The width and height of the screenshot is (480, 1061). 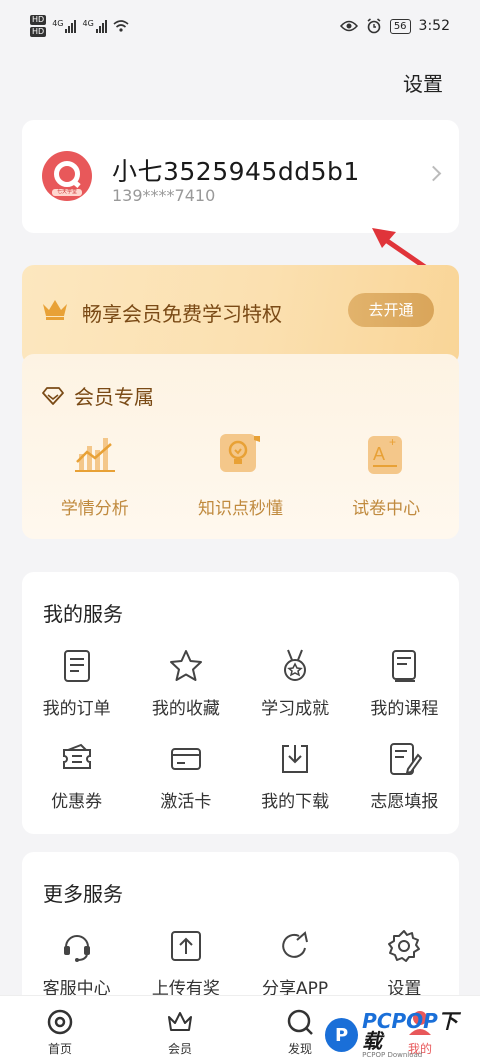 What do you see at coordinates (295, 963) in the screenshot?
I see `service-share-app: 分享APP` at bounding box center [295, 963].